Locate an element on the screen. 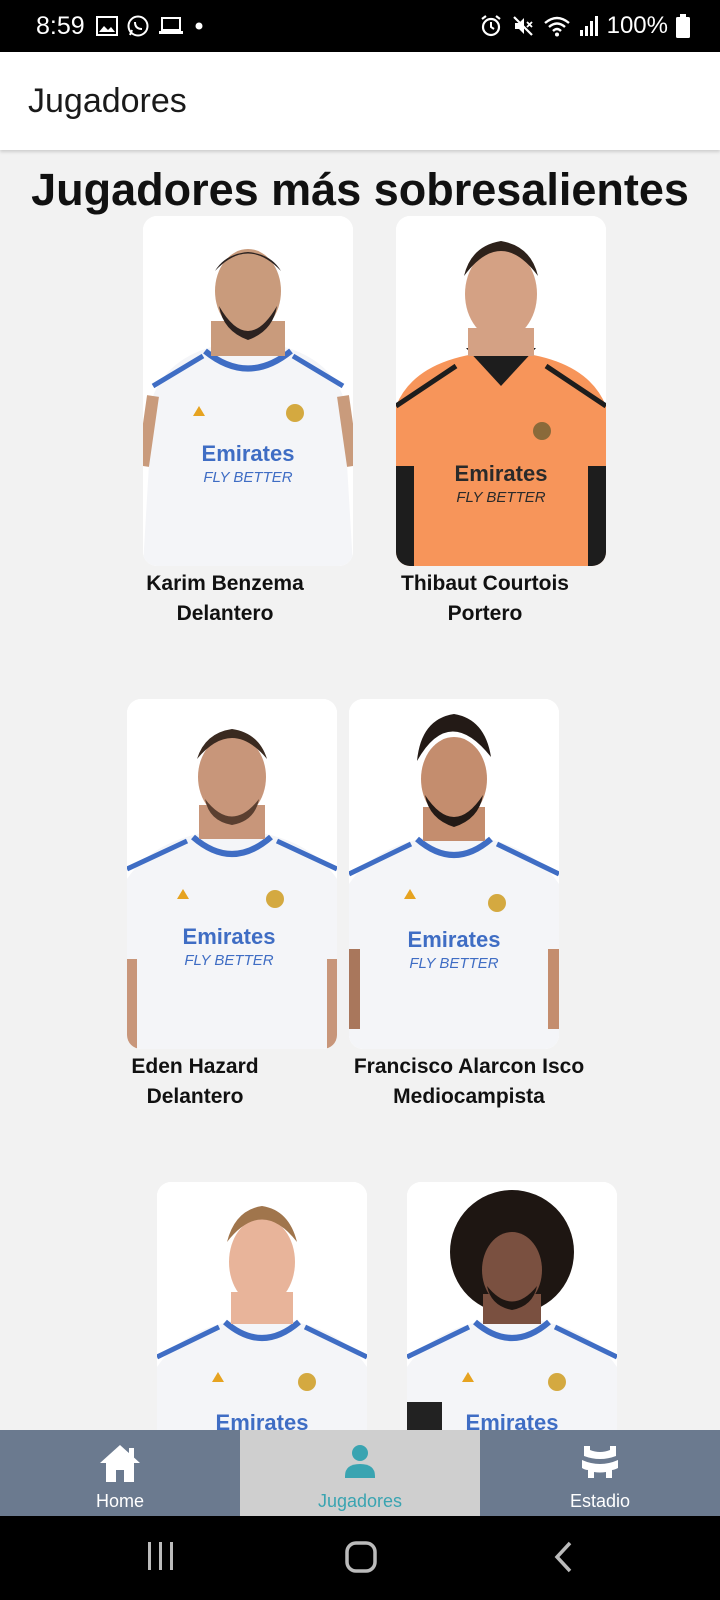 This screenshot has width=720, height=1600. status-right-icons: 100% is located at coordinates (584, 26).